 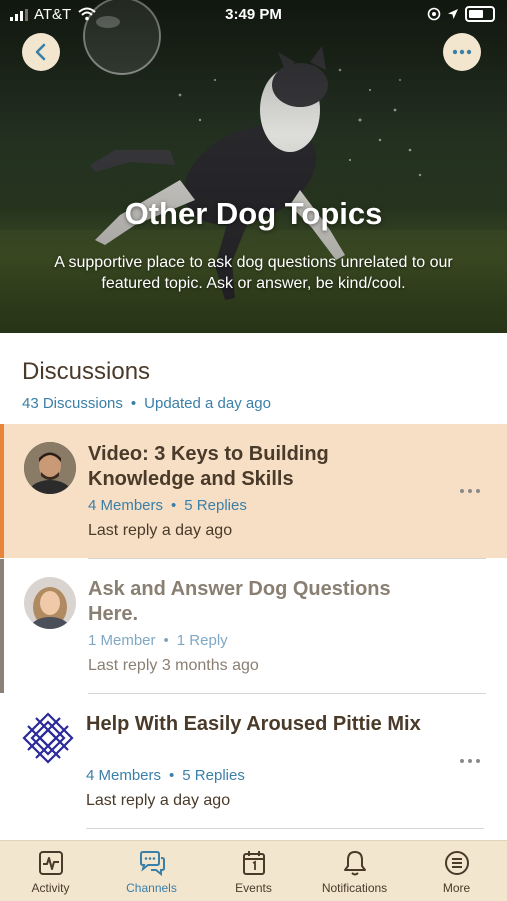 I want to click on tab-label: More, so click(x=456, y=888).